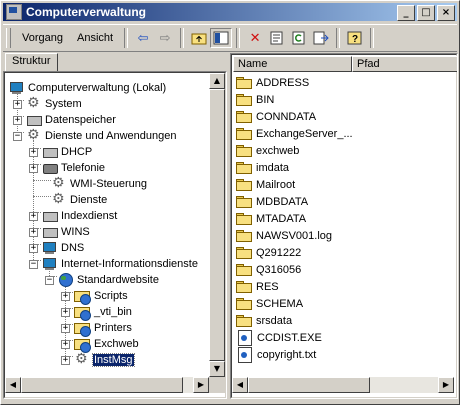 This screenshot has height=405, width=460. What do you see at coordinates (267, 287) in the screenshot?
I see `list-item-label: RES` at bounding box center [267, 287].